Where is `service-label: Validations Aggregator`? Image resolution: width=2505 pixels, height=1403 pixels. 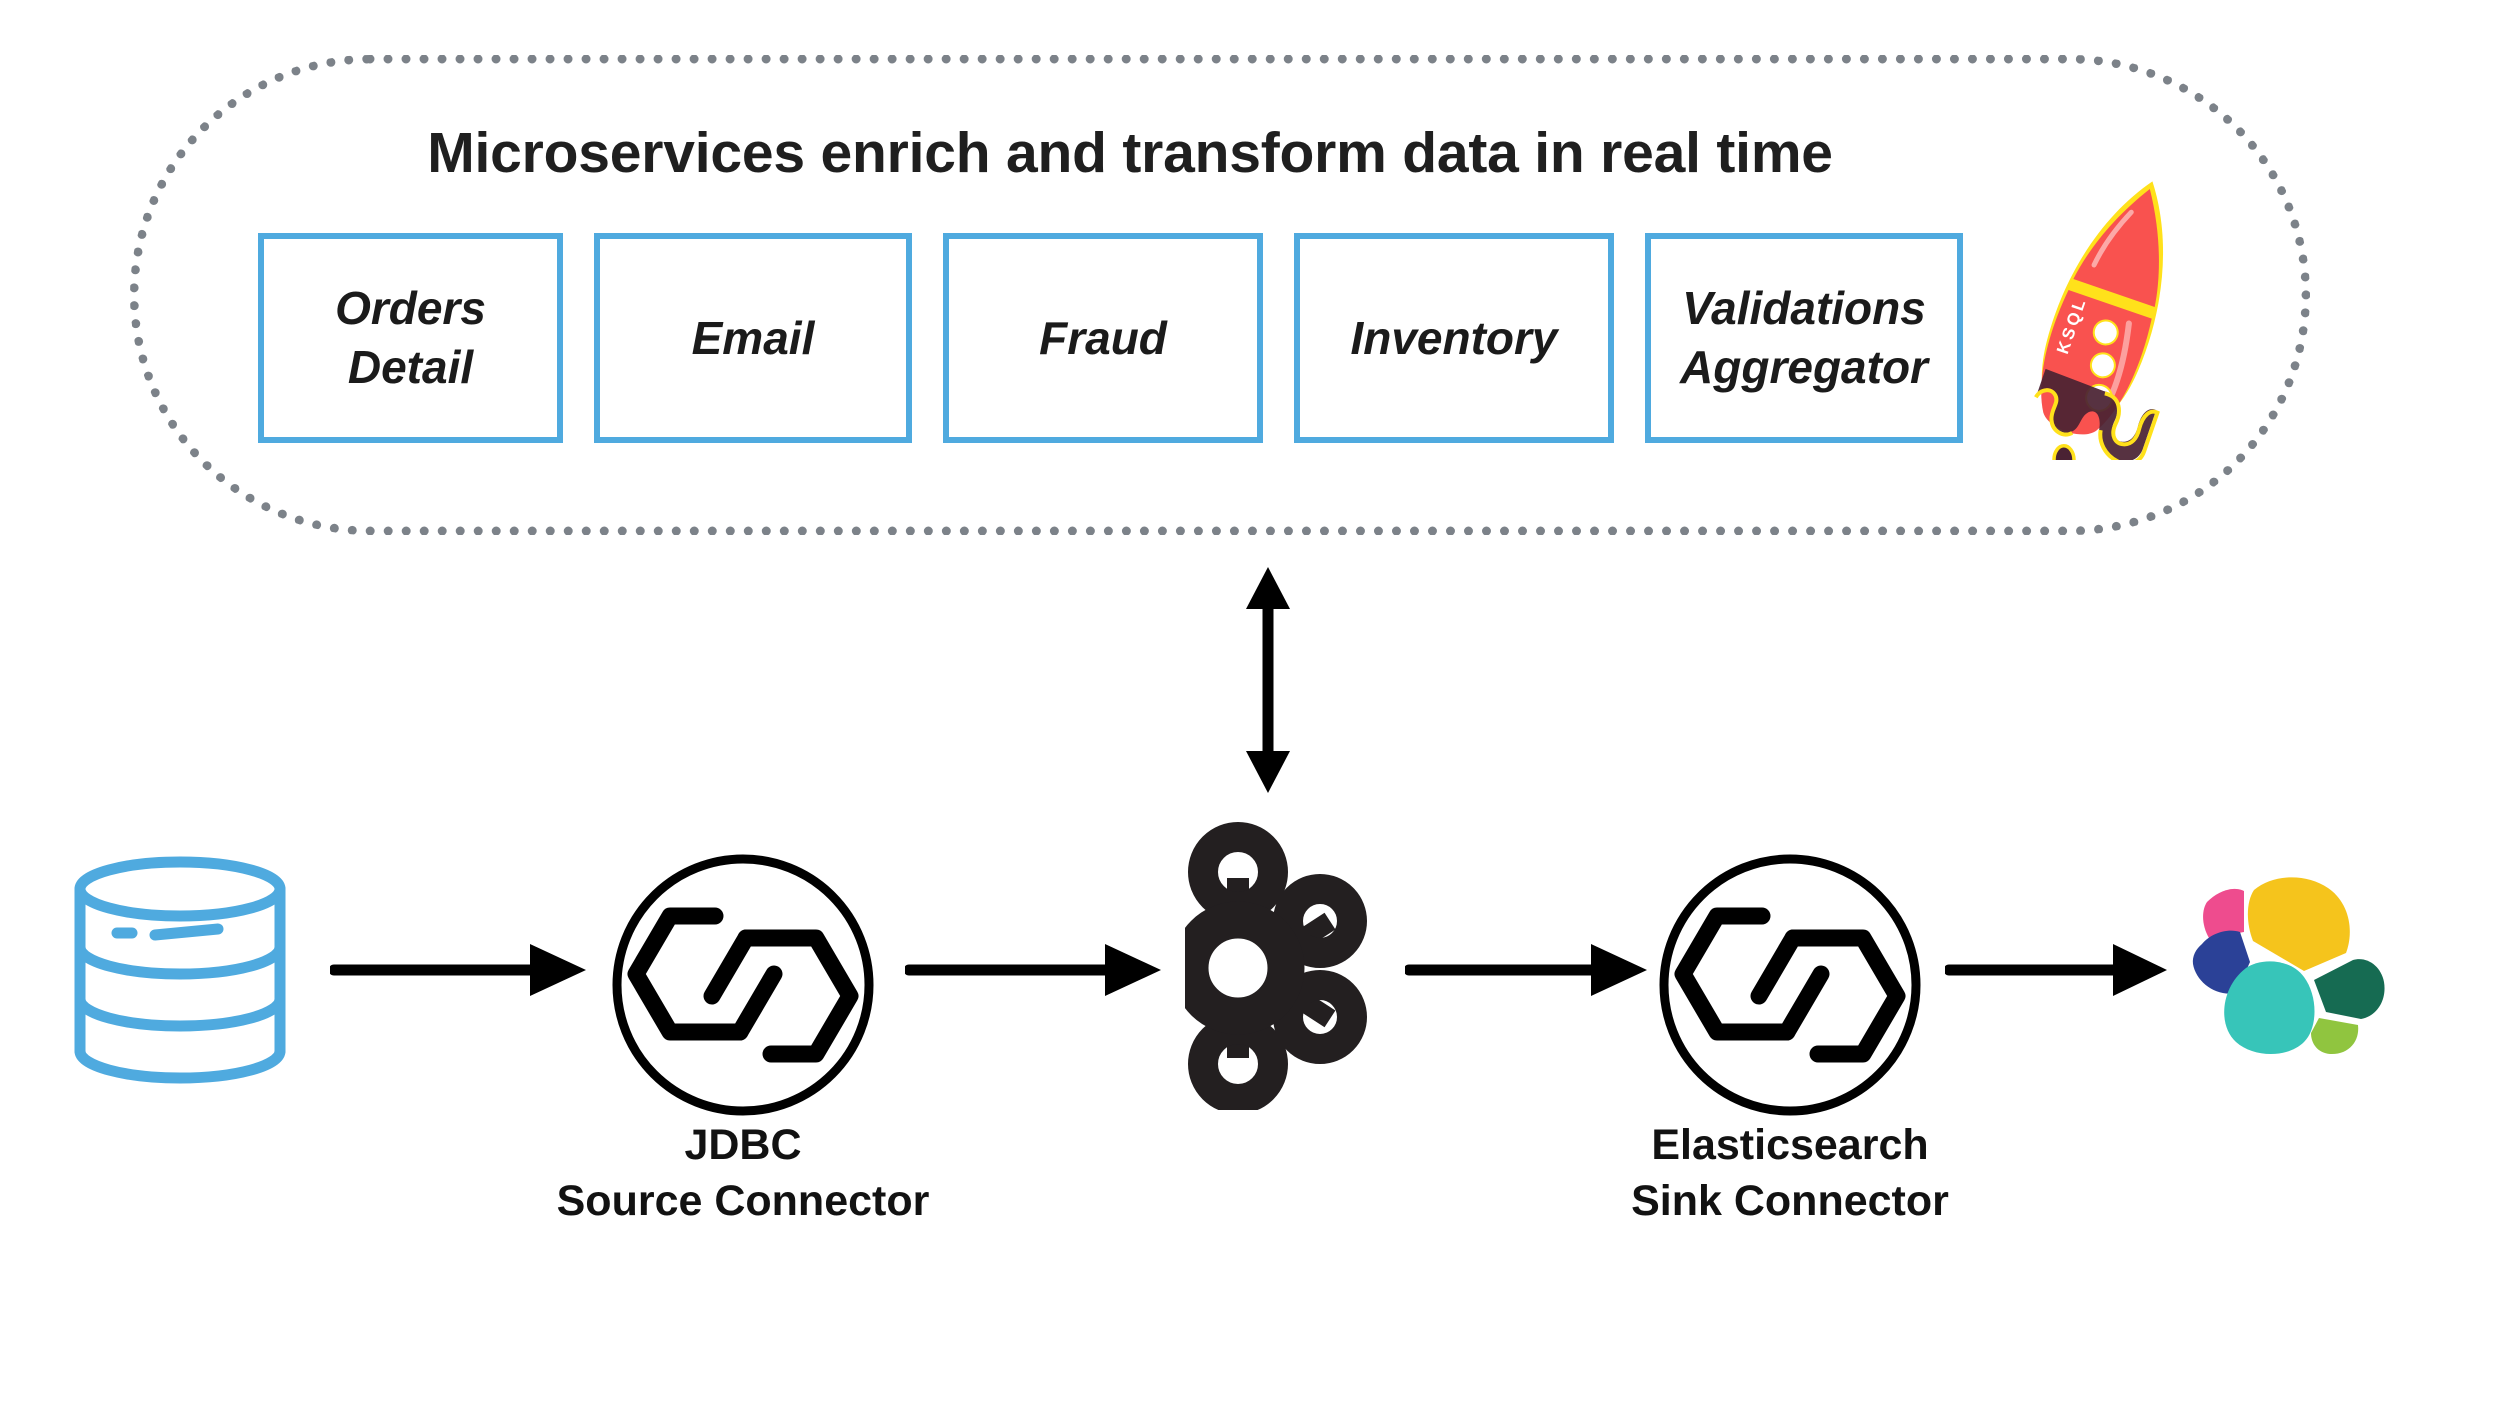
service-label: Validations Aggregator is located at coordinates (1804, 337).